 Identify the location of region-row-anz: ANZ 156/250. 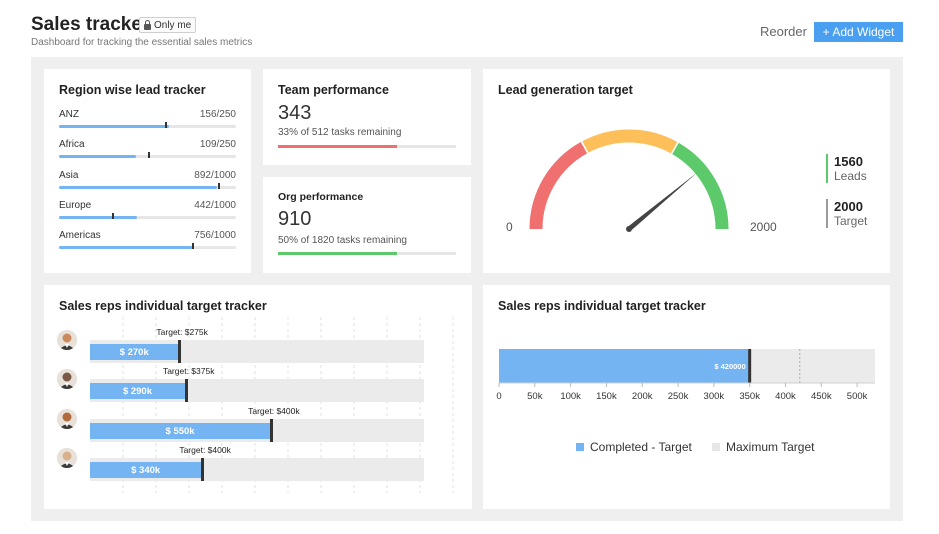
(147, 124).